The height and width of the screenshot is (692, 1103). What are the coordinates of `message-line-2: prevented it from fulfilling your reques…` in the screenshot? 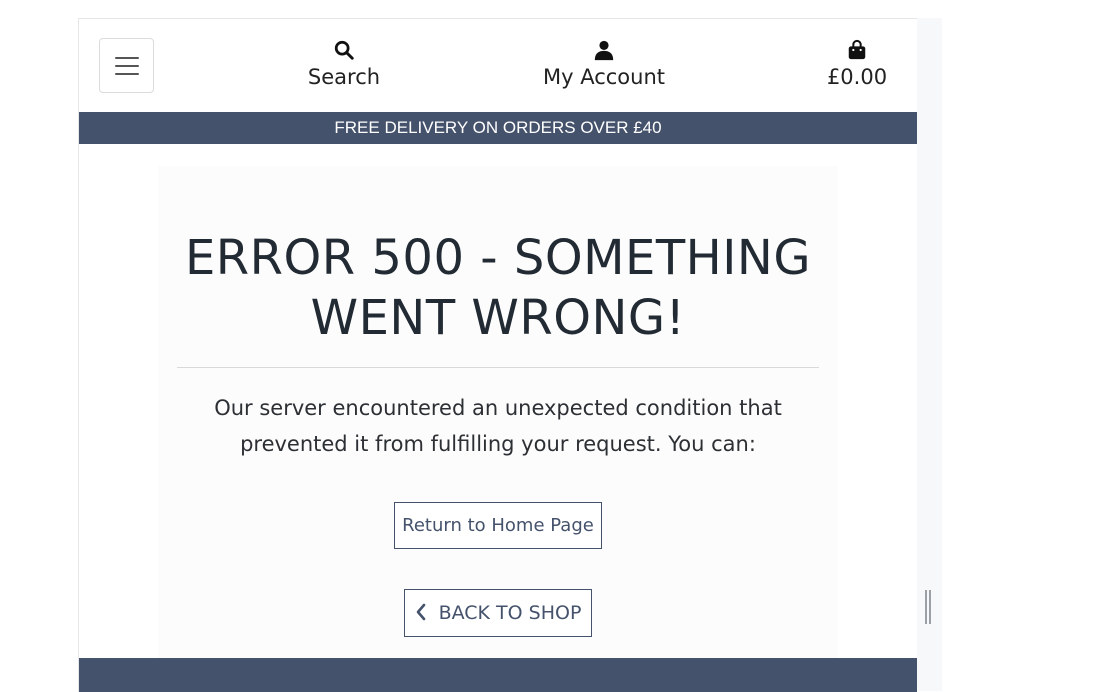 It's located at (498, 444).